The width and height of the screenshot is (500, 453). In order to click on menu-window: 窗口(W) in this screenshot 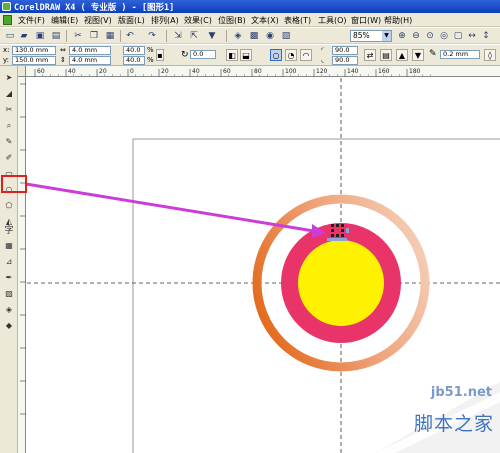, I will do `click(366, 20)`.